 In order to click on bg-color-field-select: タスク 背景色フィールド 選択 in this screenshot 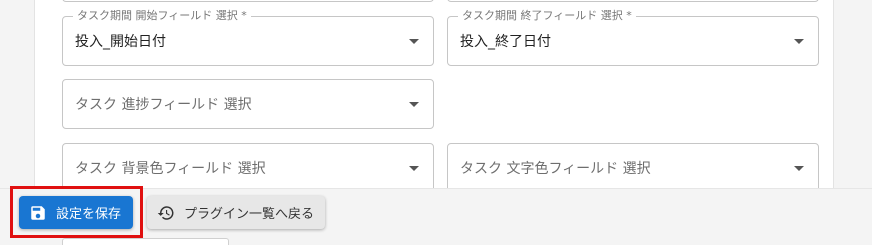, I will do `click(248, 168)`.